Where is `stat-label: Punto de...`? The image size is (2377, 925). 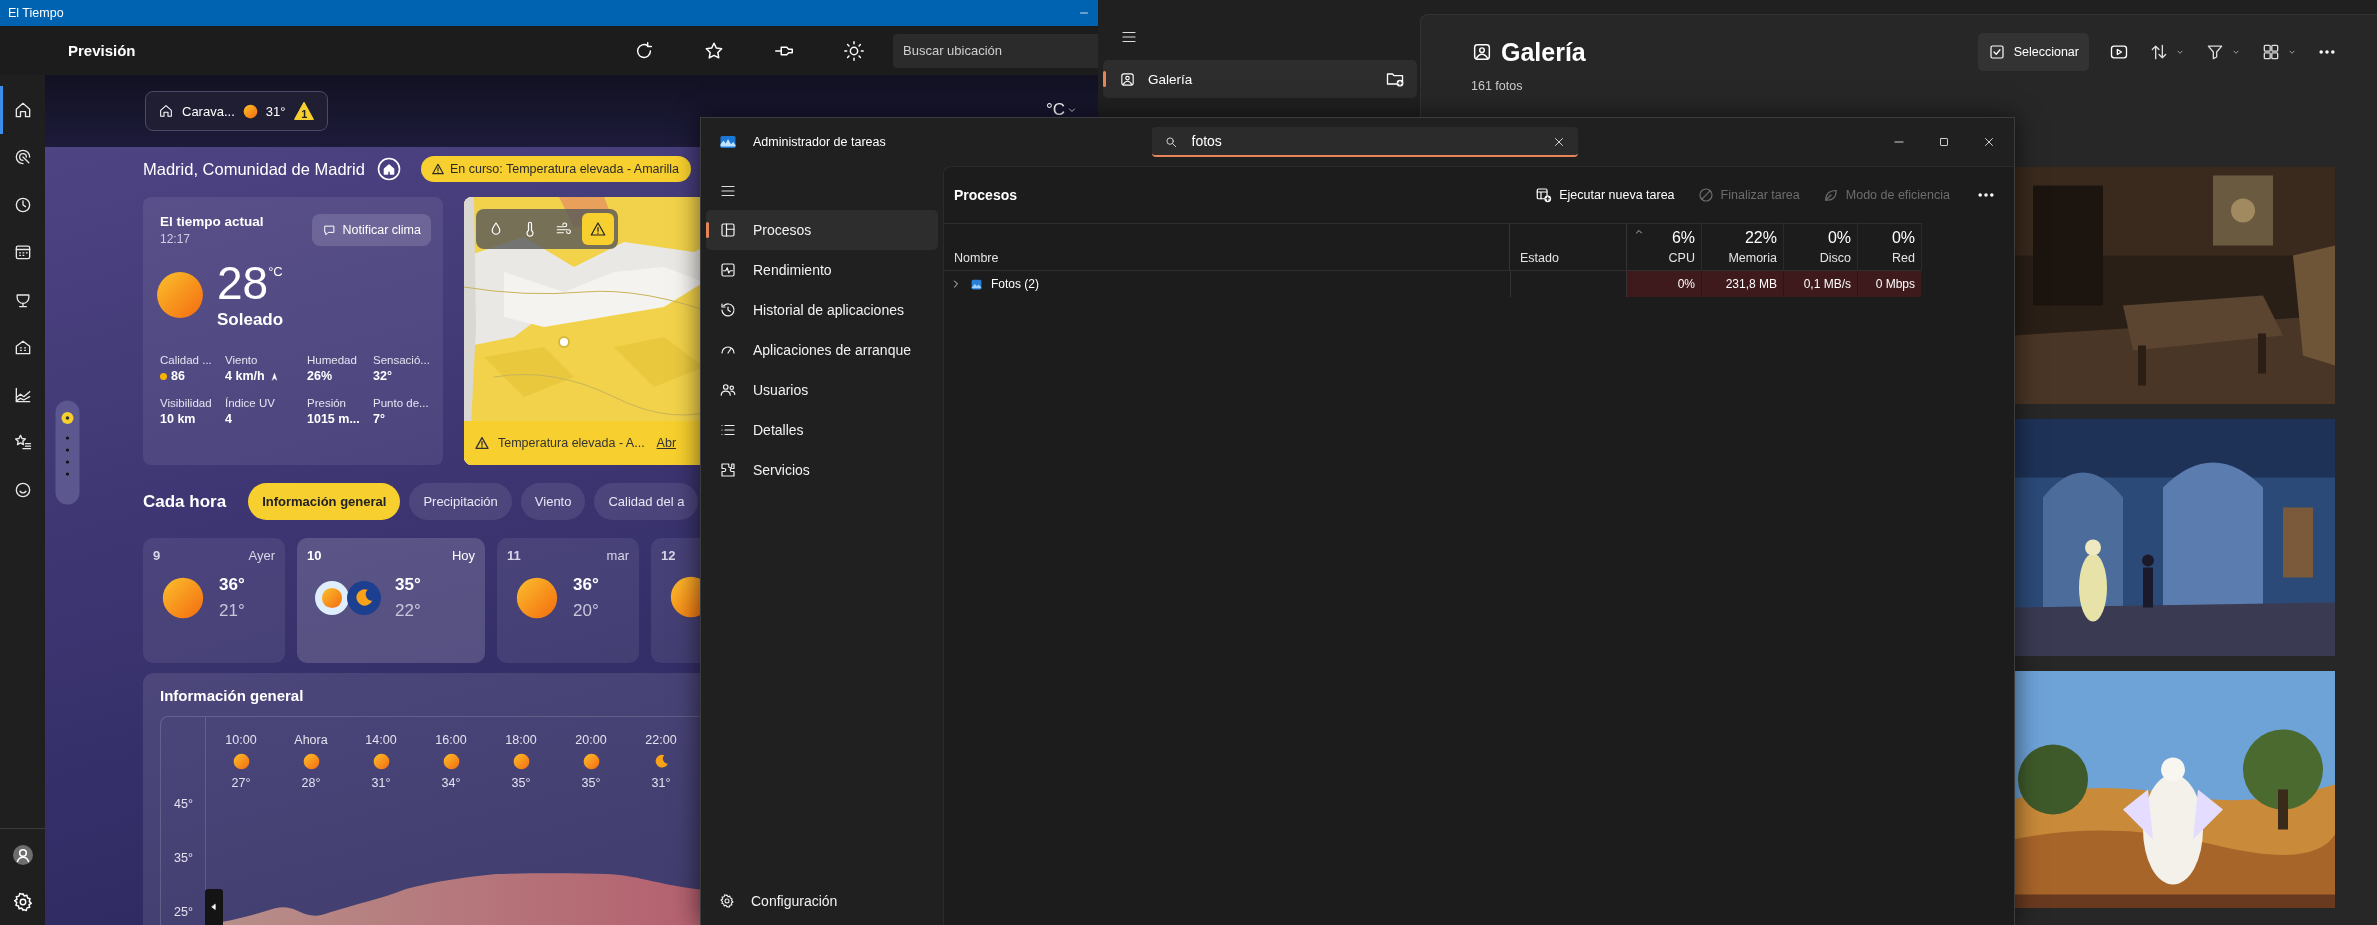
stat-label: Punto de... is located at coordinates (401, 403).